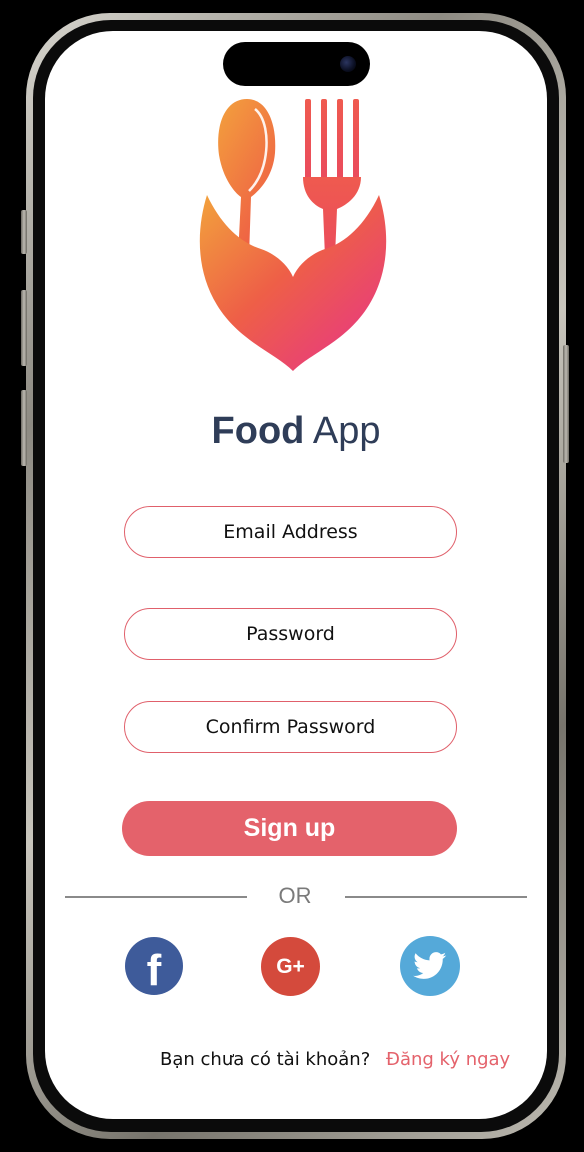  I want to click on food-app-logo-icon, so click(293, 235).